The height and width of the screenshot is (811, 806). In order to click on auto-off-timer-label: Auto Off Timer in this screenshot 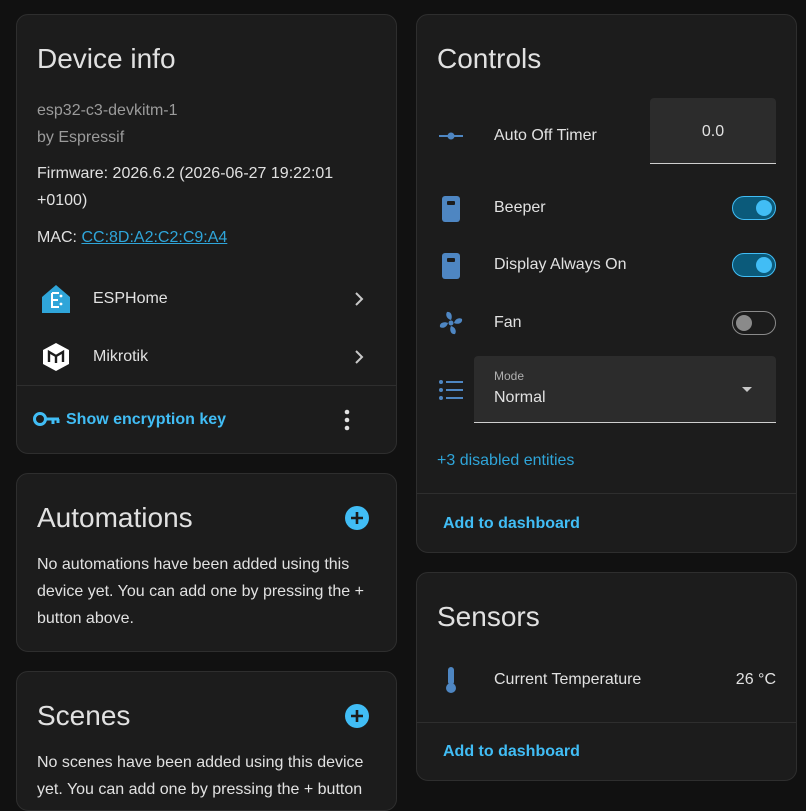, I will do `click(545, 135)`.